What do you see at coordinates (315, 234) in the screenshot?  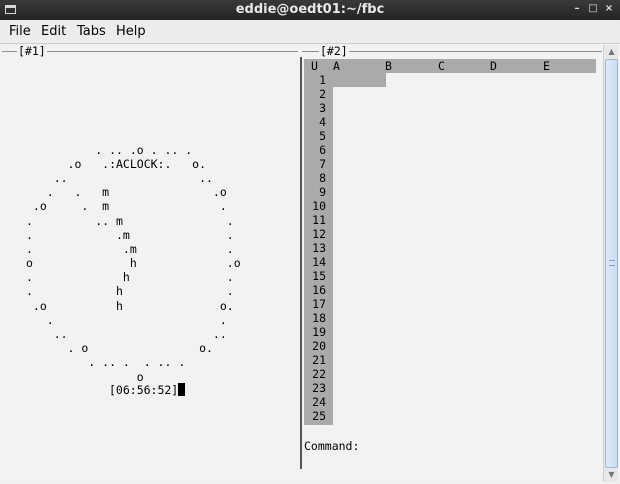 I see `row-header: 12` at bounding box center [315, 234].